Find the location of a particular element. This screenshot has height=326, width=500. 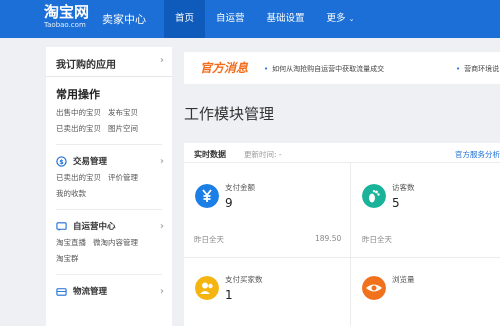

self-op-links-row: 淘宝直播 微淘内容管理 is located at coordinates (114, 242).